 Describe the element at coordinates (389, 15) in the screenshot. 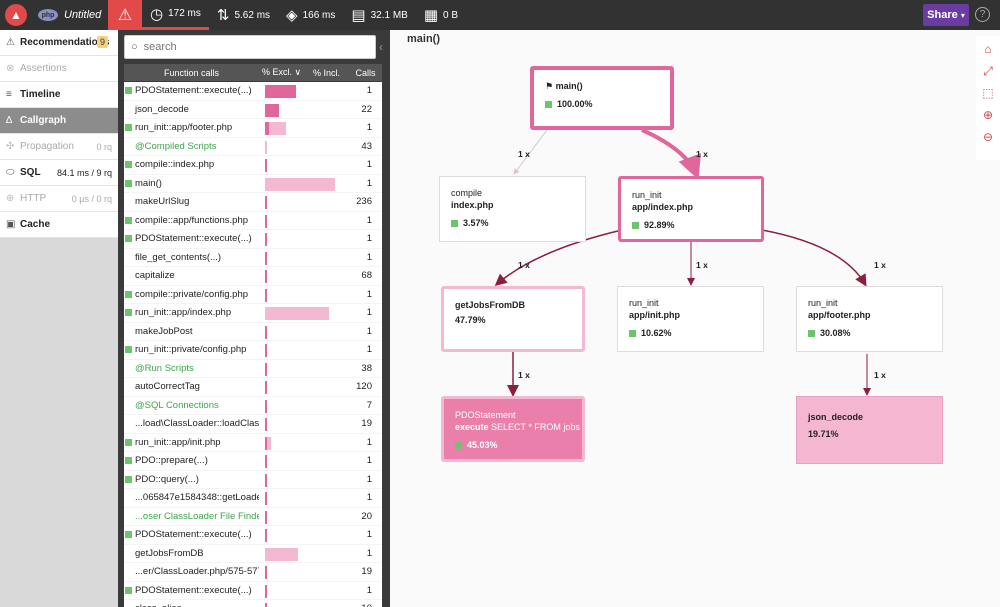

I see `metric-value: 32.1 MB` at that location.